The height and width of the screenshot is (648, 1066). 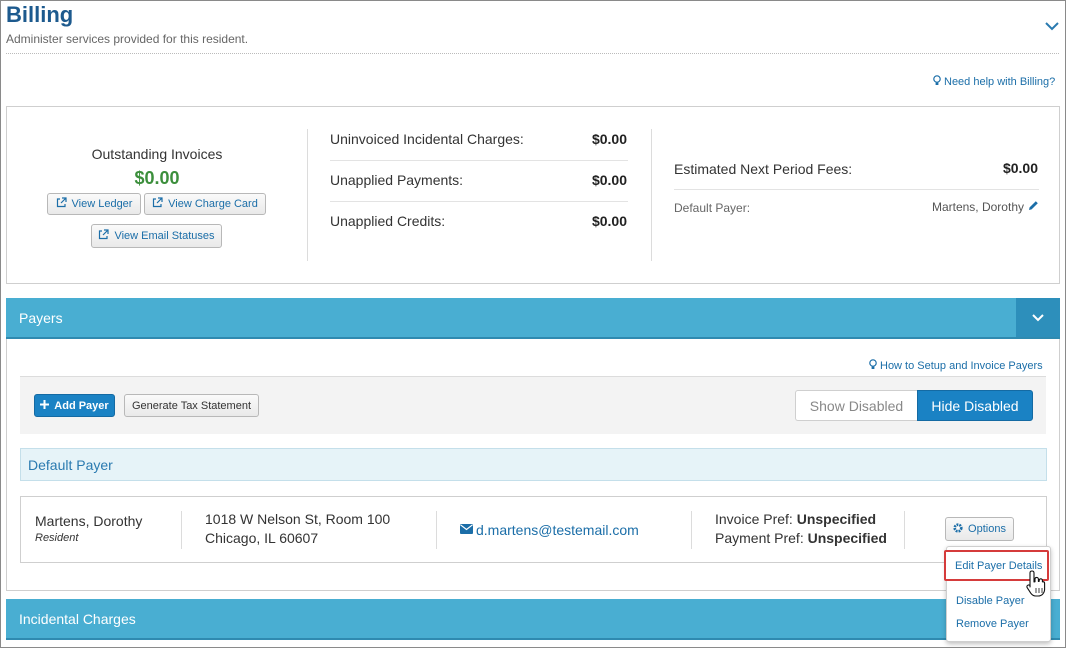 What do you see at coordinates (557, 530) in the screenshot?
I see `payer-email: d.martens@testemail.com` at bounding box center [557, 530].